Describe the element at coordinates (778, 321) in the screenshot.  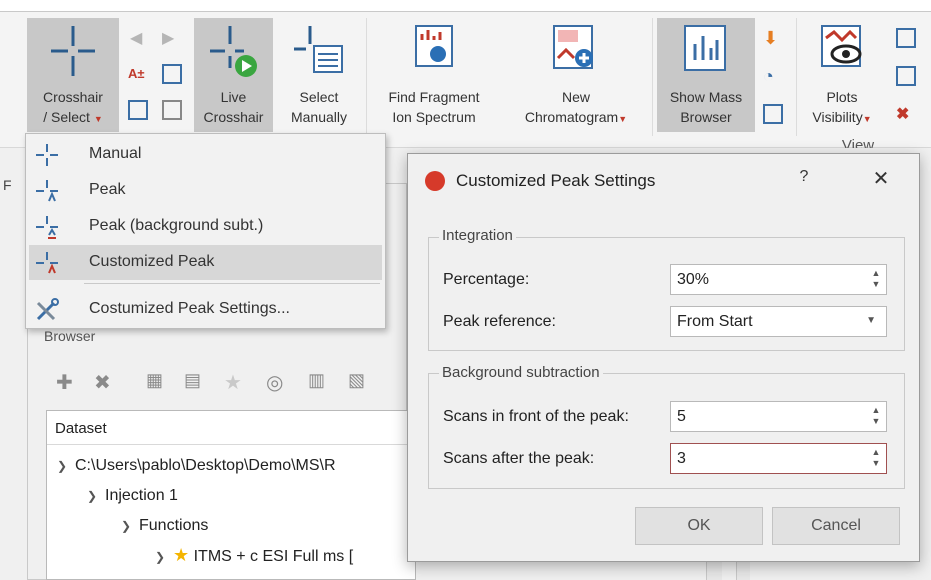
I see `peak-reference-select: From Start ▼` at that location.